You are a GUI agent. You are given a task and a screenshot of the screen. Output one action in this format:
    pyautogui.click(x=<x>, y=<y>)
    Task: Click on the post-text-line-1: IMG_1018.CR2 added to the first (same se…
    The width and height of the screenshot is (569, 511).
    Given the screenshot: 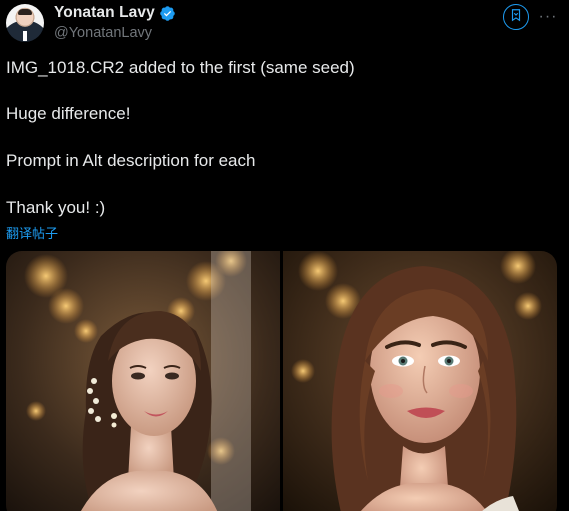 What is the action you would take?
    pyautogui.click(x=180, y=67)
    